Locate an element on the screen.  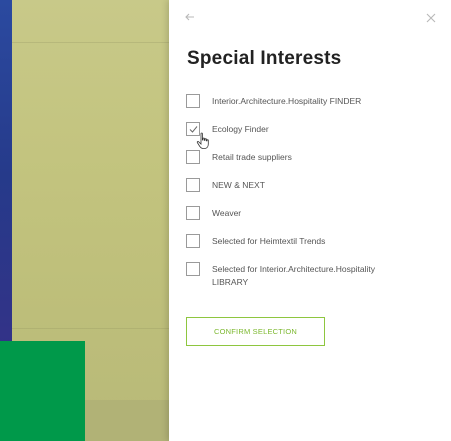
option-label: Weaver is located at coordinates (227, 213).